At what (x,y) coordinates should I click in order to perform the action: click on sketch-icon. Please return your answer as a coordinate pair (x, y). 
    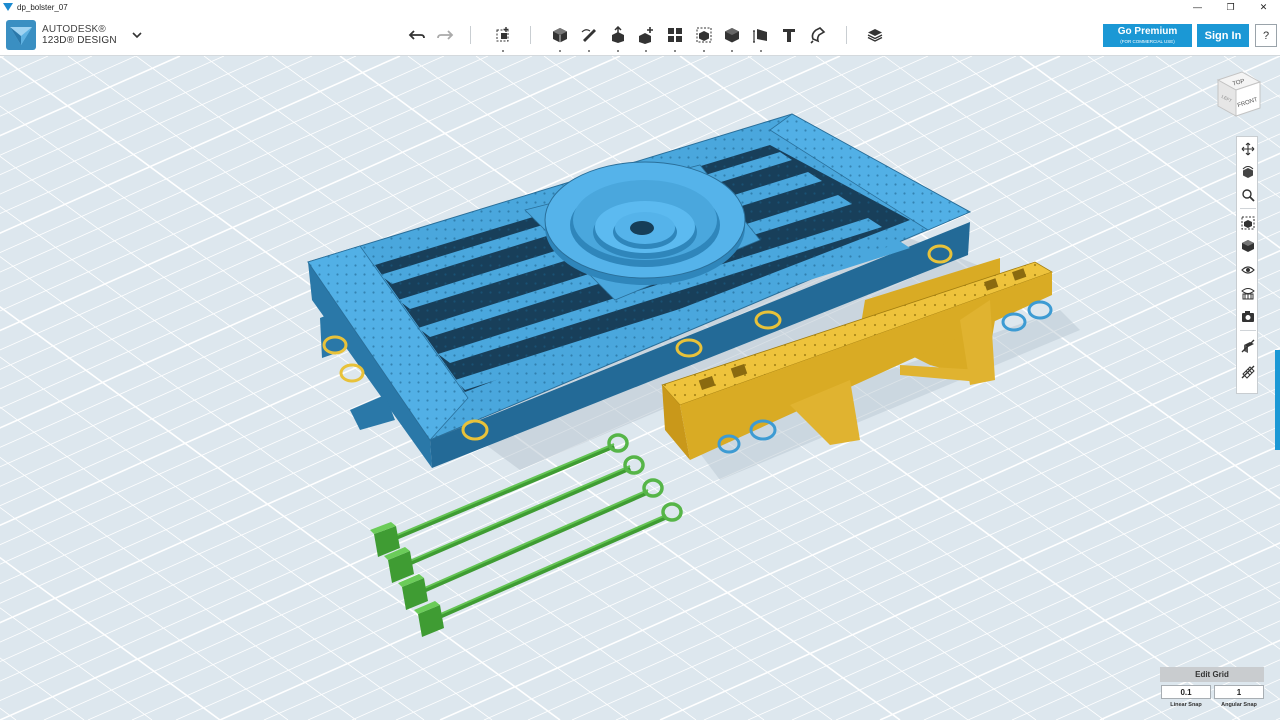
    Looking at the image, I should click on (588, 35).